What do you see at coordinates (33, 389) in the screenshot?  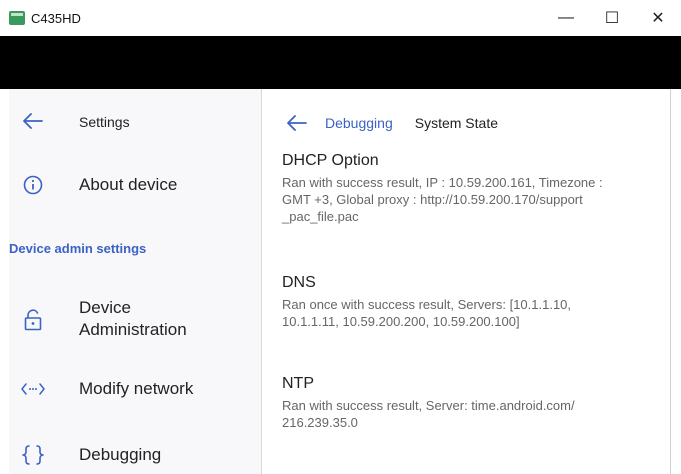 I see `code-arrows-icon` at bounding box center [33, 389].